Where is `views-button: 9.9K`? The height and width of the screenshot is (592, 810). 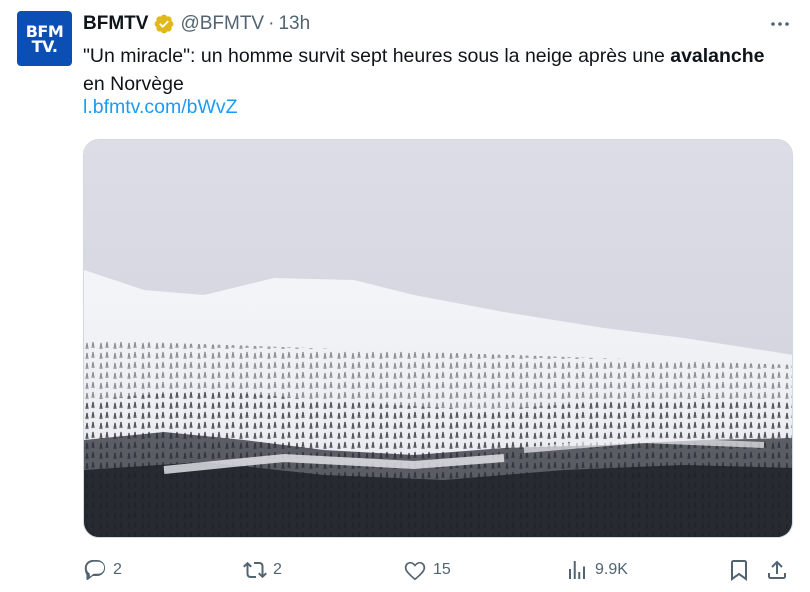 views-button: 9.9K is located at coordinates (596, 570).